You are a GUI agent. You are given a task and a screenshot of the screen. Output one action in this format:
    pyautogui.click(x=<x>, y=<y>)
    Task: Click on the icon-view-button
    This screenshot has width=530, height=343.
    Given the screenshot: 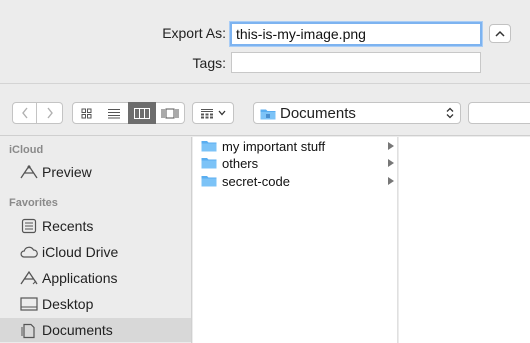 What is the action you would take?
    pyautogui.click(x=86, y=113)
    